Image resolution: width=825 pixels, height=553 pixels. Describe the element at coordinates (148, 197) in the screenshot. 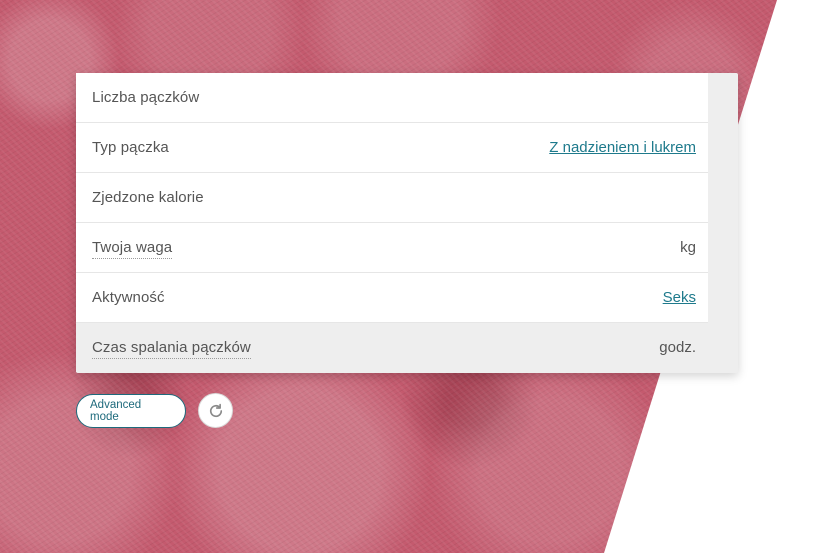

I see `calories-eaten-label: Zjedzone kalorie` at that location.